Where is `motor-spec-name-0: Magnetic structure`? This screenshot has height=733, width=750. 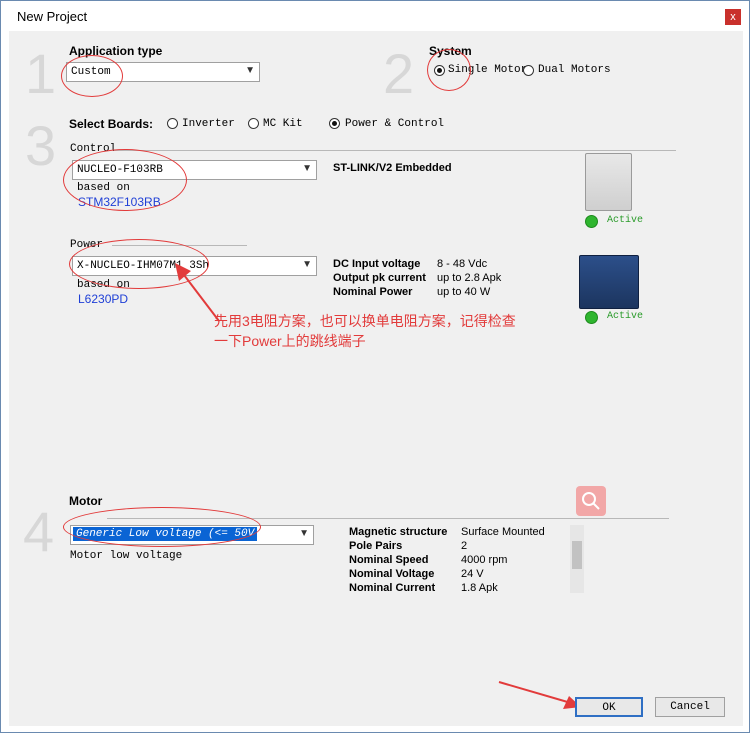 motor-spec-name-0: Magnetic structure is located at coordinates (398, 532).